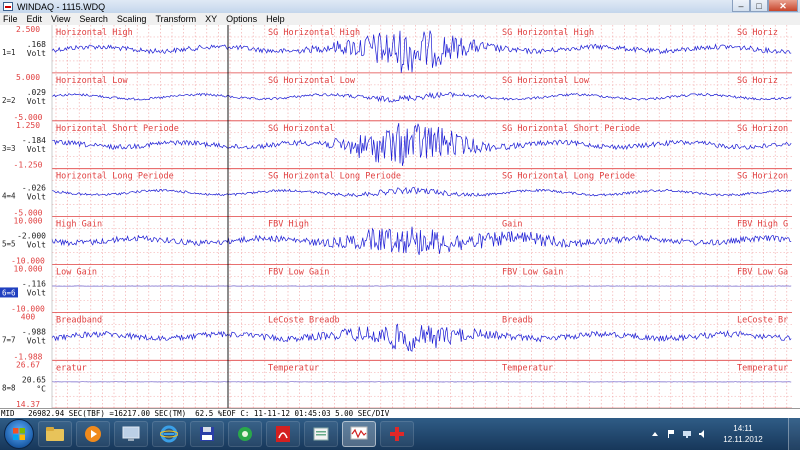  What do you see at coordinates (512, 225) in the screenshot?
I see `channel-annotation-label: Gain` at bounding box center [512, 225].